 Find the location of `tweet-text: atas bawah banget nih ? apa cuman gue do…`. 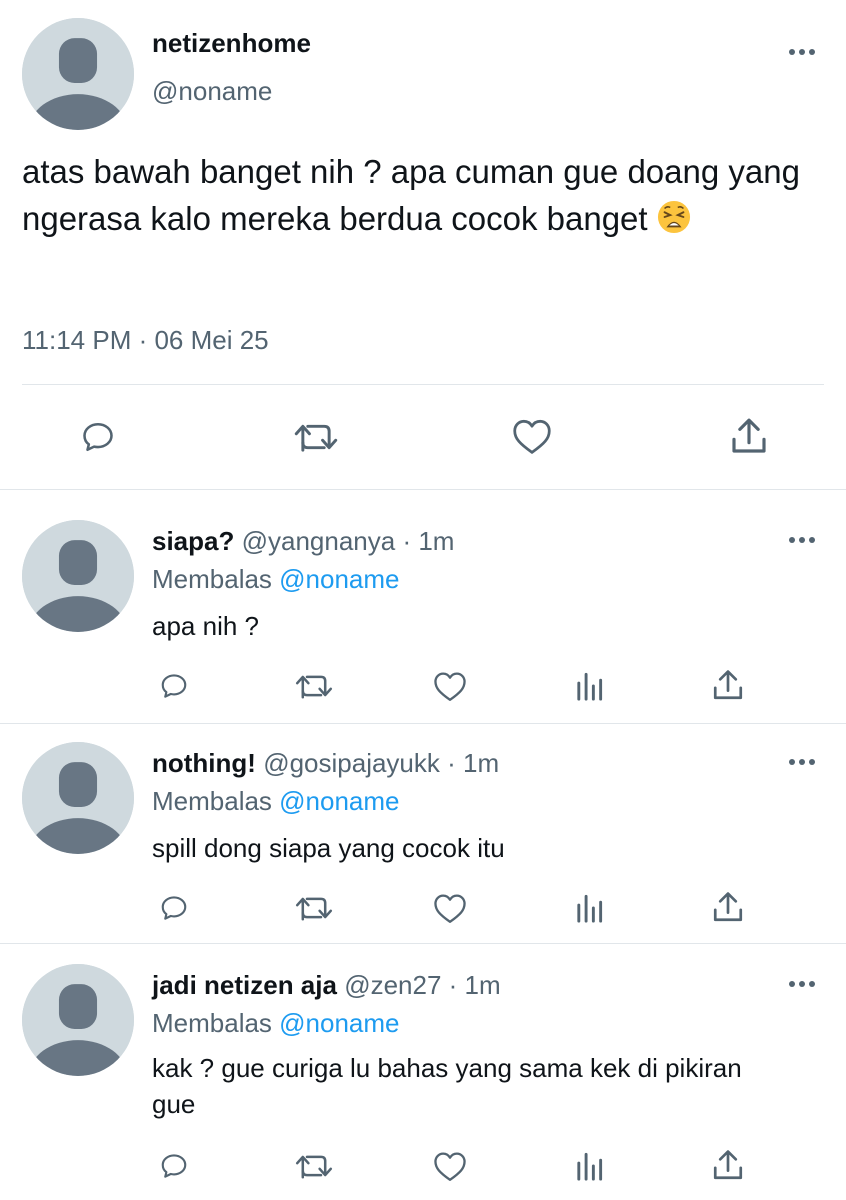

tweet-text: atas bawah banget nih ? apa cuman gue do… is located at coordinates (427, 195).